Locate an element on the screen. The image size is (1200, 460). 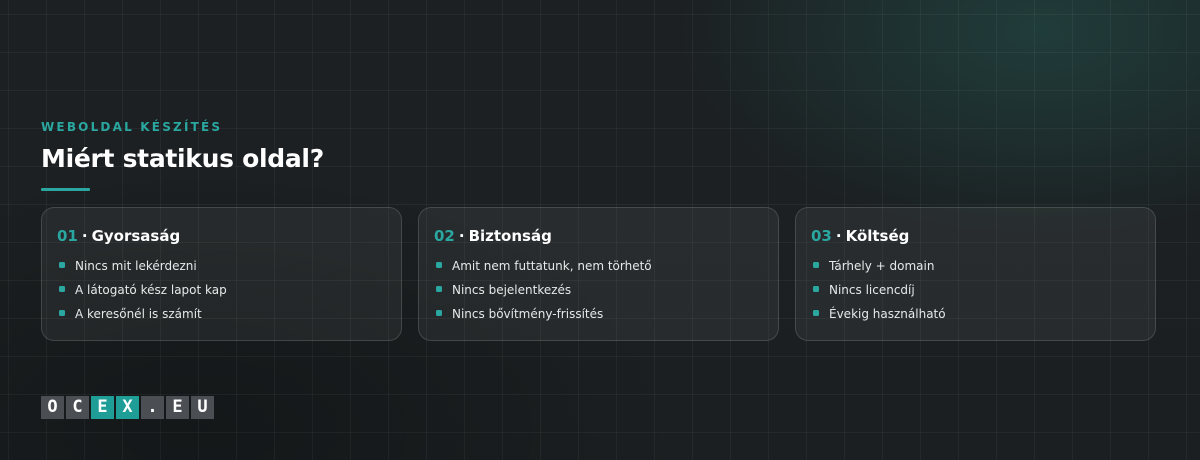
list-item-label: Tárhely + domain is located at coordinates (882, 266).